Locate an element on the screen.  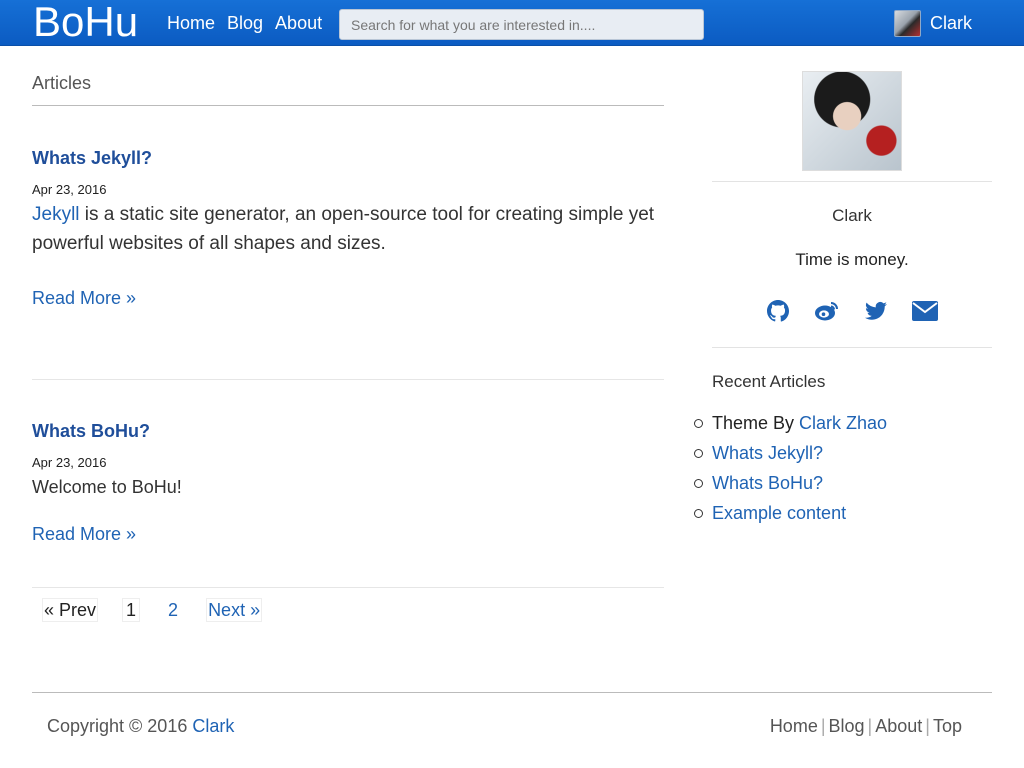
list-item: Whats BoHu? is located at coordinates (790, 483).